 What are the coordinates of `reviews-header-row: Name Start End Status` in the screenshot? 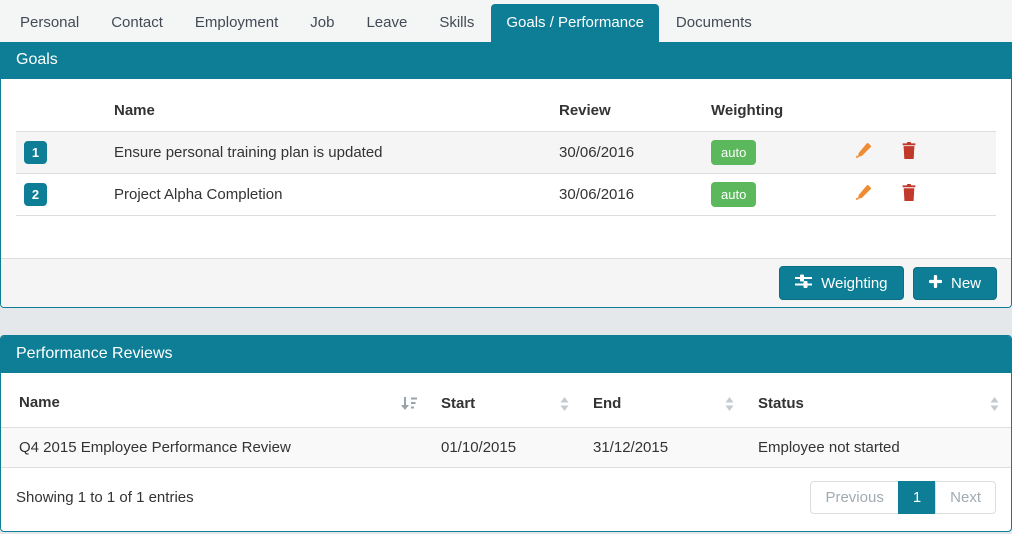 It's located at (506, 400).